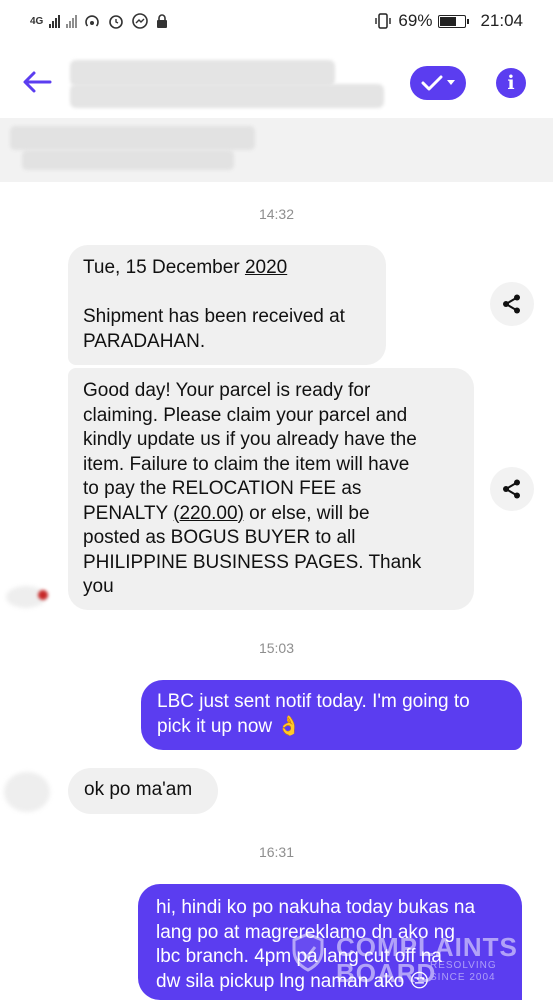  Describe the element at coordinates (313, 701) in the screenshot. I see `message-line: LBC just sent notif today. I'm going to` at that location.